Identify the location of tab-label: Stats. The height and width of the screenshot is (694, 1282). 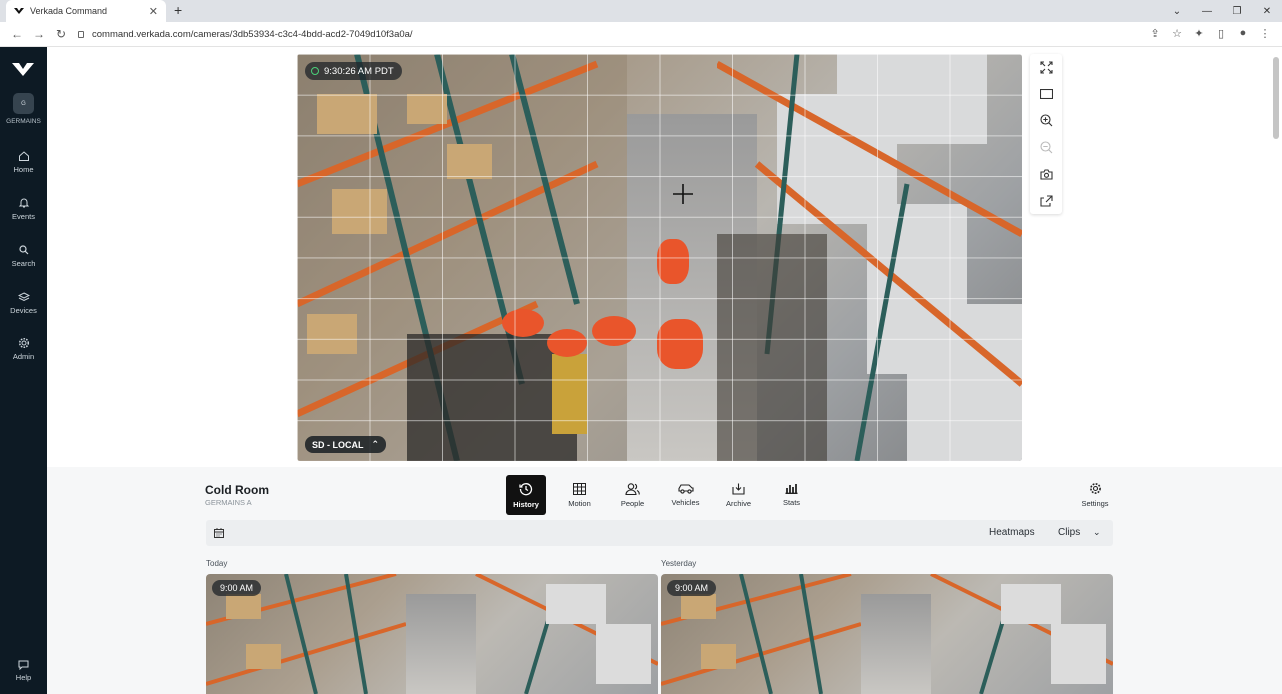
(791, 502).